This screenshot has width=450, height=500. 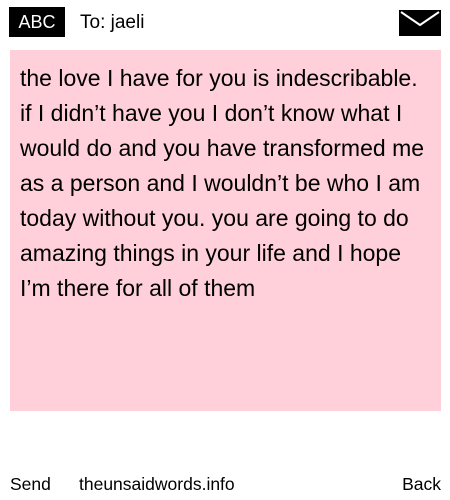 I want to click on softkey-bar: Send theunsaidwords.info Back, so click(x=225, y=484).